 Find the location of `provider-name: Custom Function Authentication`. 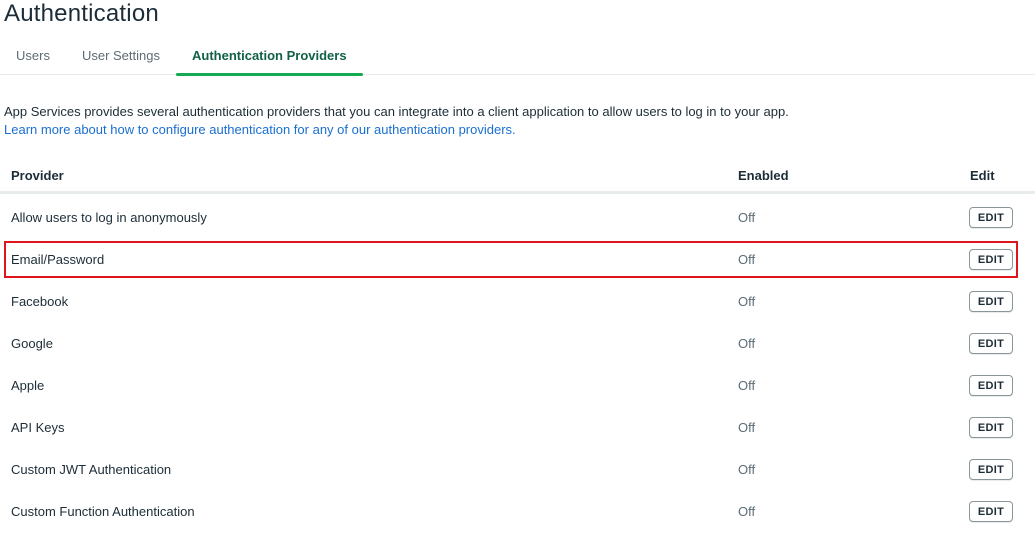

provider-name: Custom Function Authentication is located at coordinates (103, 511).